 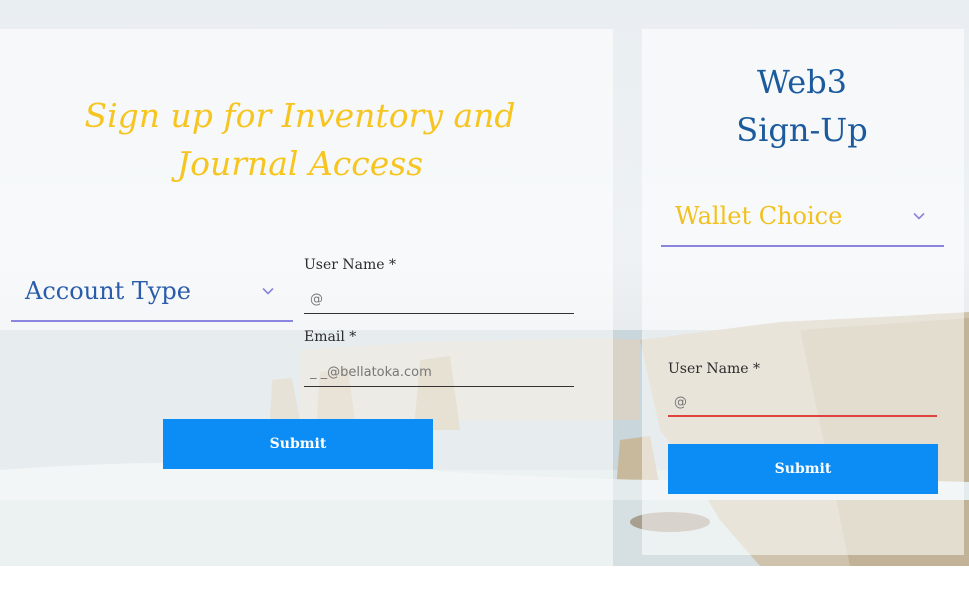 What do you see at coordinates (350, 265) in the screenshot?
I see `username-label: User Name *` at bounding box center [350, 265].